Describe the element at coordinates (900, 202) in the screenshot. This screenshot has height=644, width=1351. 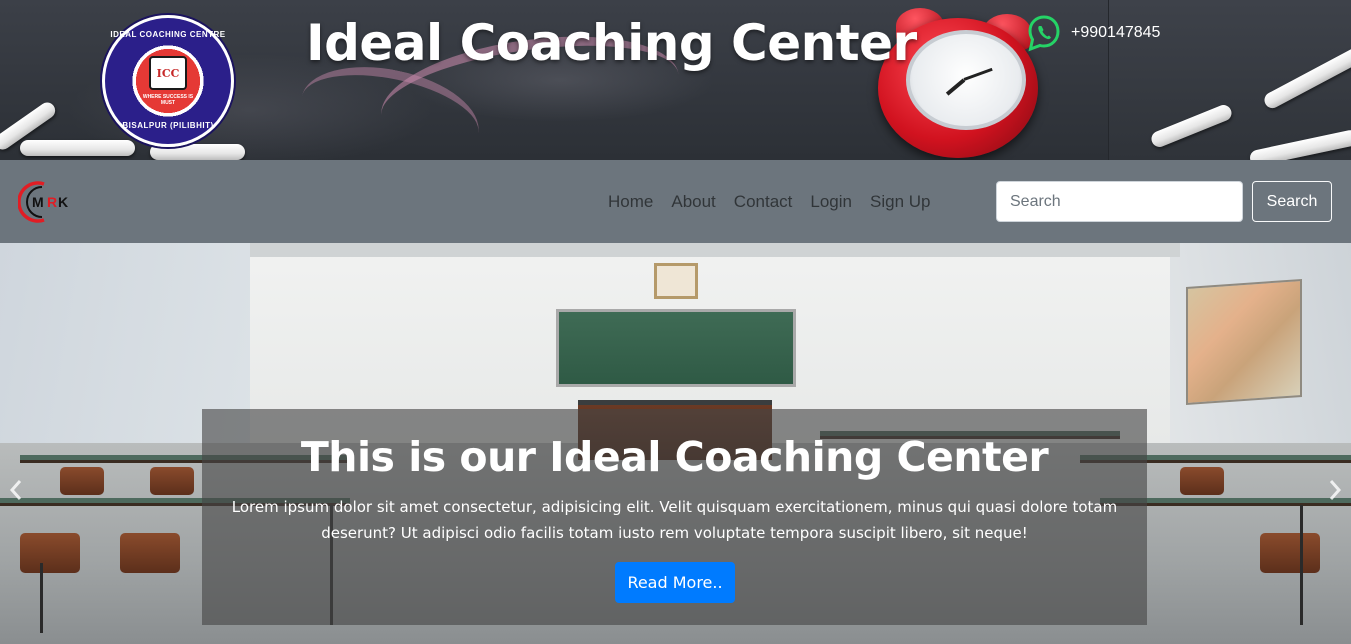
I see `nav-sign-up: Sign Up` at that location.